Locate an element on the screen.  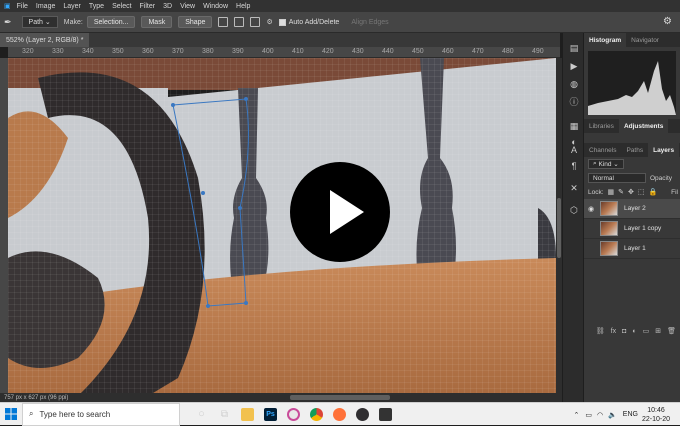
menu-select: Select is located at coordinates (121, 6).